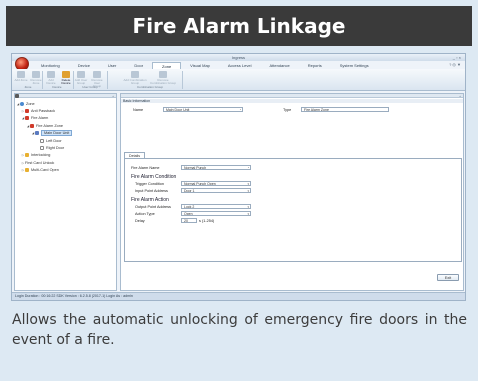 The image size is (478, 381). I want to click on delay-label: Delay, so click(140, 221).